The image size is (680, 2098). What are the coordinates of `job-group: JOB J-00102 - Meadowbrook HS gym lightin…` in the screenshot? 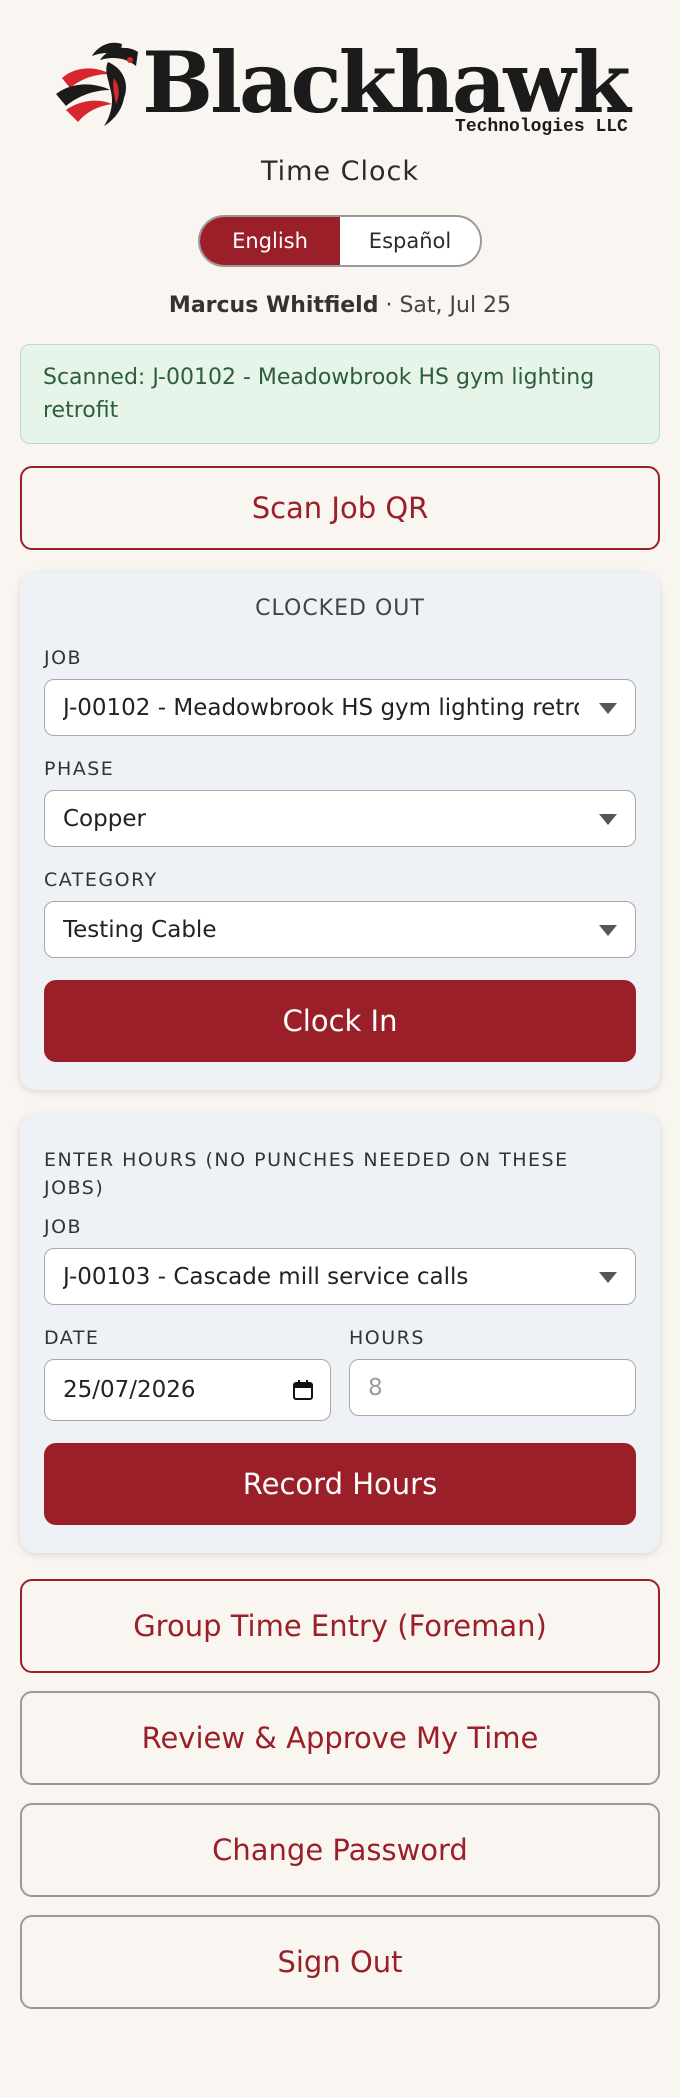 It's located at (340, 691).